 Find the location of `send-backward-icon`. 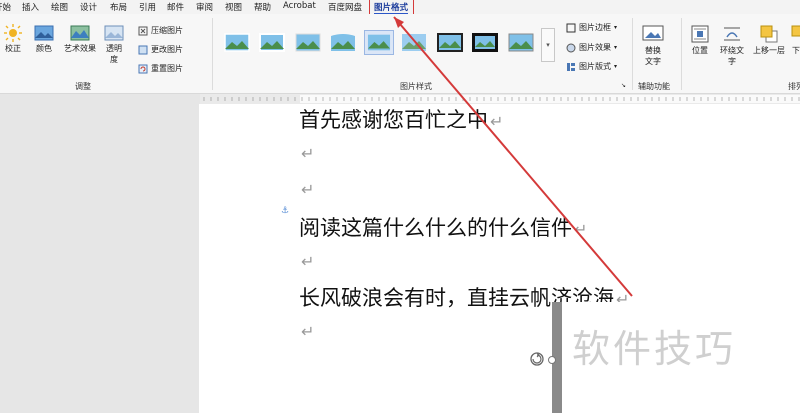

send-backward-icon is located at coordinates (795, 31).